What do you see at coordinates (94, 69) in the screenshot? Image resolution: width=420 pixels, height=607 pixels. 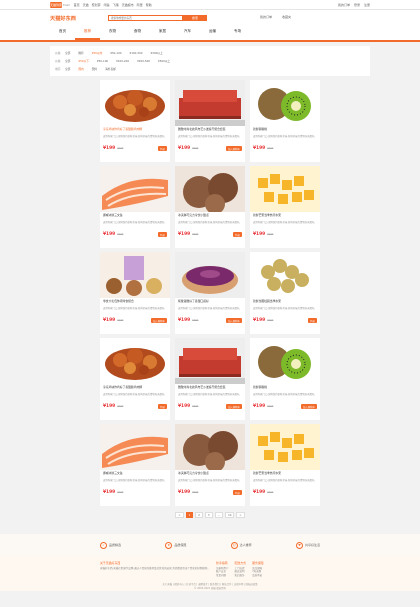 I see `filter-option: 国外` at bounding box center [94, 69].